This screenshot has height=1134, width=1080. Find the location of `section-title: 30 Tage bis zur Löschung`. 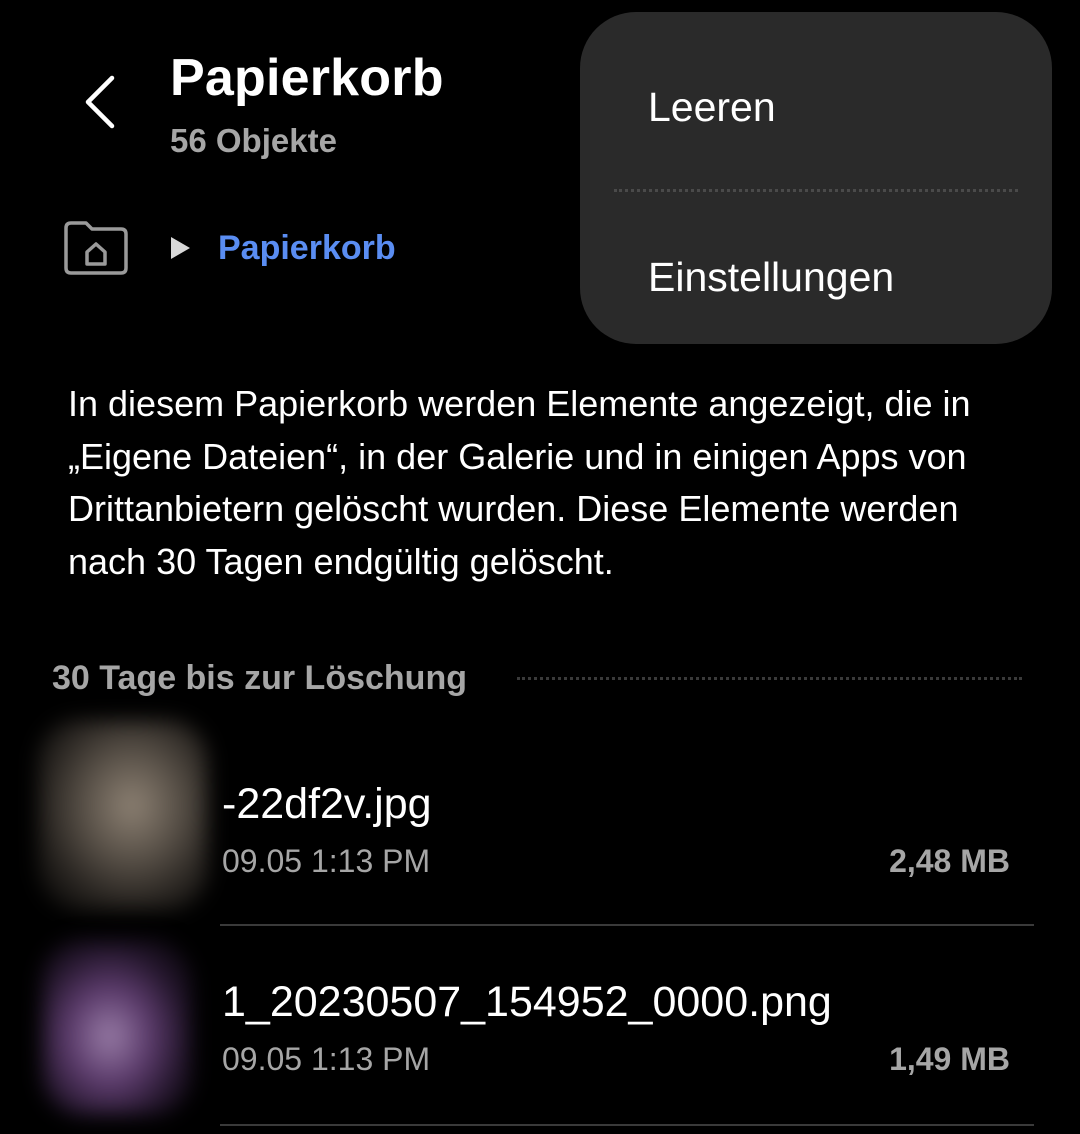

section-title: 30 Tage bis zur Löschung is located at coordinates (259, 677).